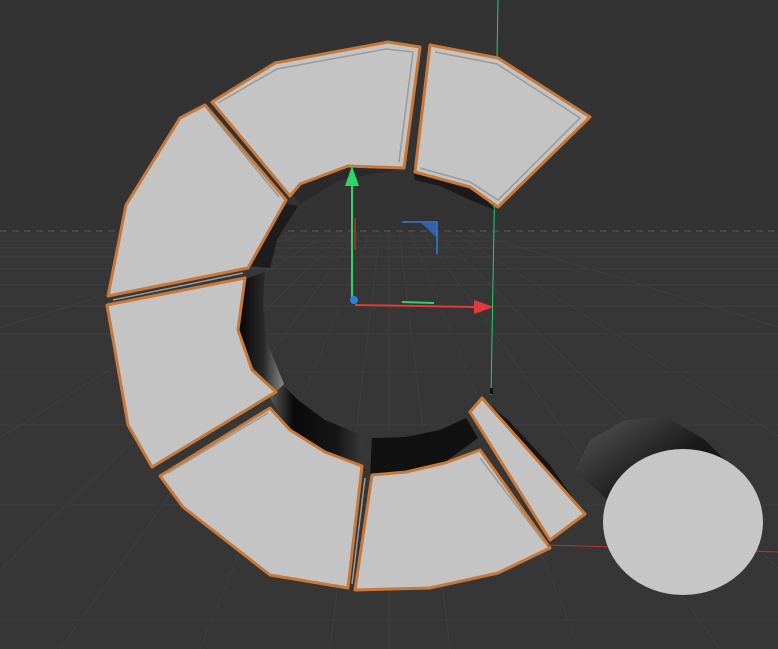 This screenshot has height=649, width=778. What do you see at coordinates (683, 522) in the screenshot?
I see `cylinder-cap` at bounding box center [683, 522].